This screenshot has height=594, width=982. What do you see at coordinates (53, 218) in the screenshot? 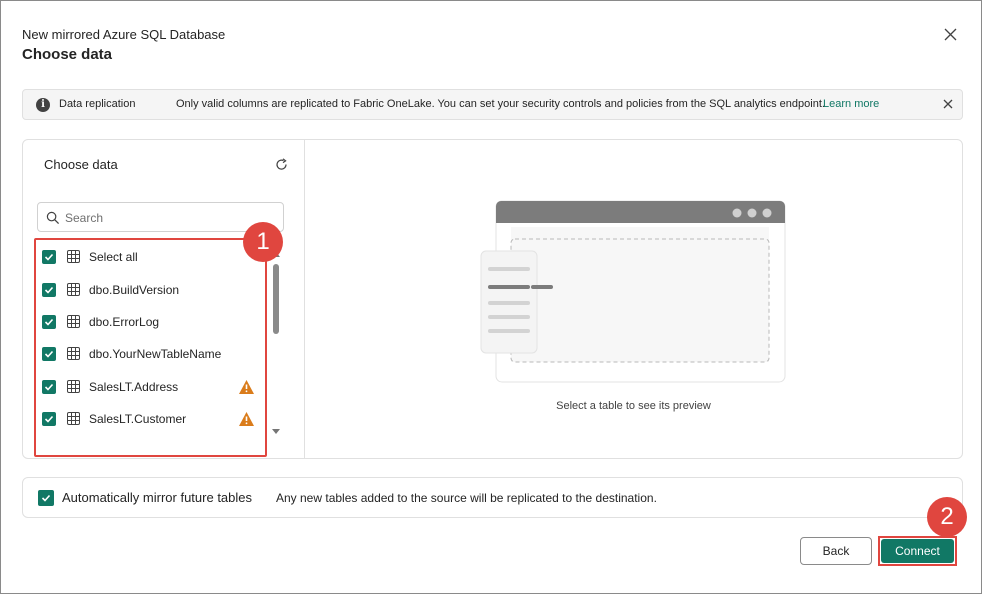
I see `search-icon` at bounding box center [53, 218].